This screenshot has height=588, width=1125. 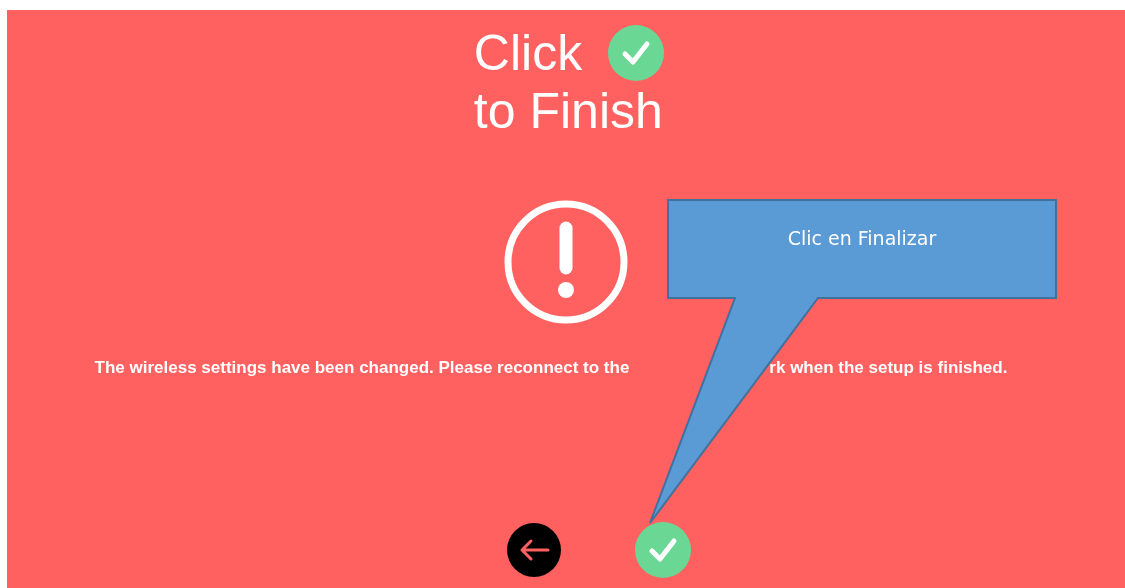 What do you see at coordinates (566, 262) in the screenshot?
I see `warning-icon` at bounding box center [566, 262].